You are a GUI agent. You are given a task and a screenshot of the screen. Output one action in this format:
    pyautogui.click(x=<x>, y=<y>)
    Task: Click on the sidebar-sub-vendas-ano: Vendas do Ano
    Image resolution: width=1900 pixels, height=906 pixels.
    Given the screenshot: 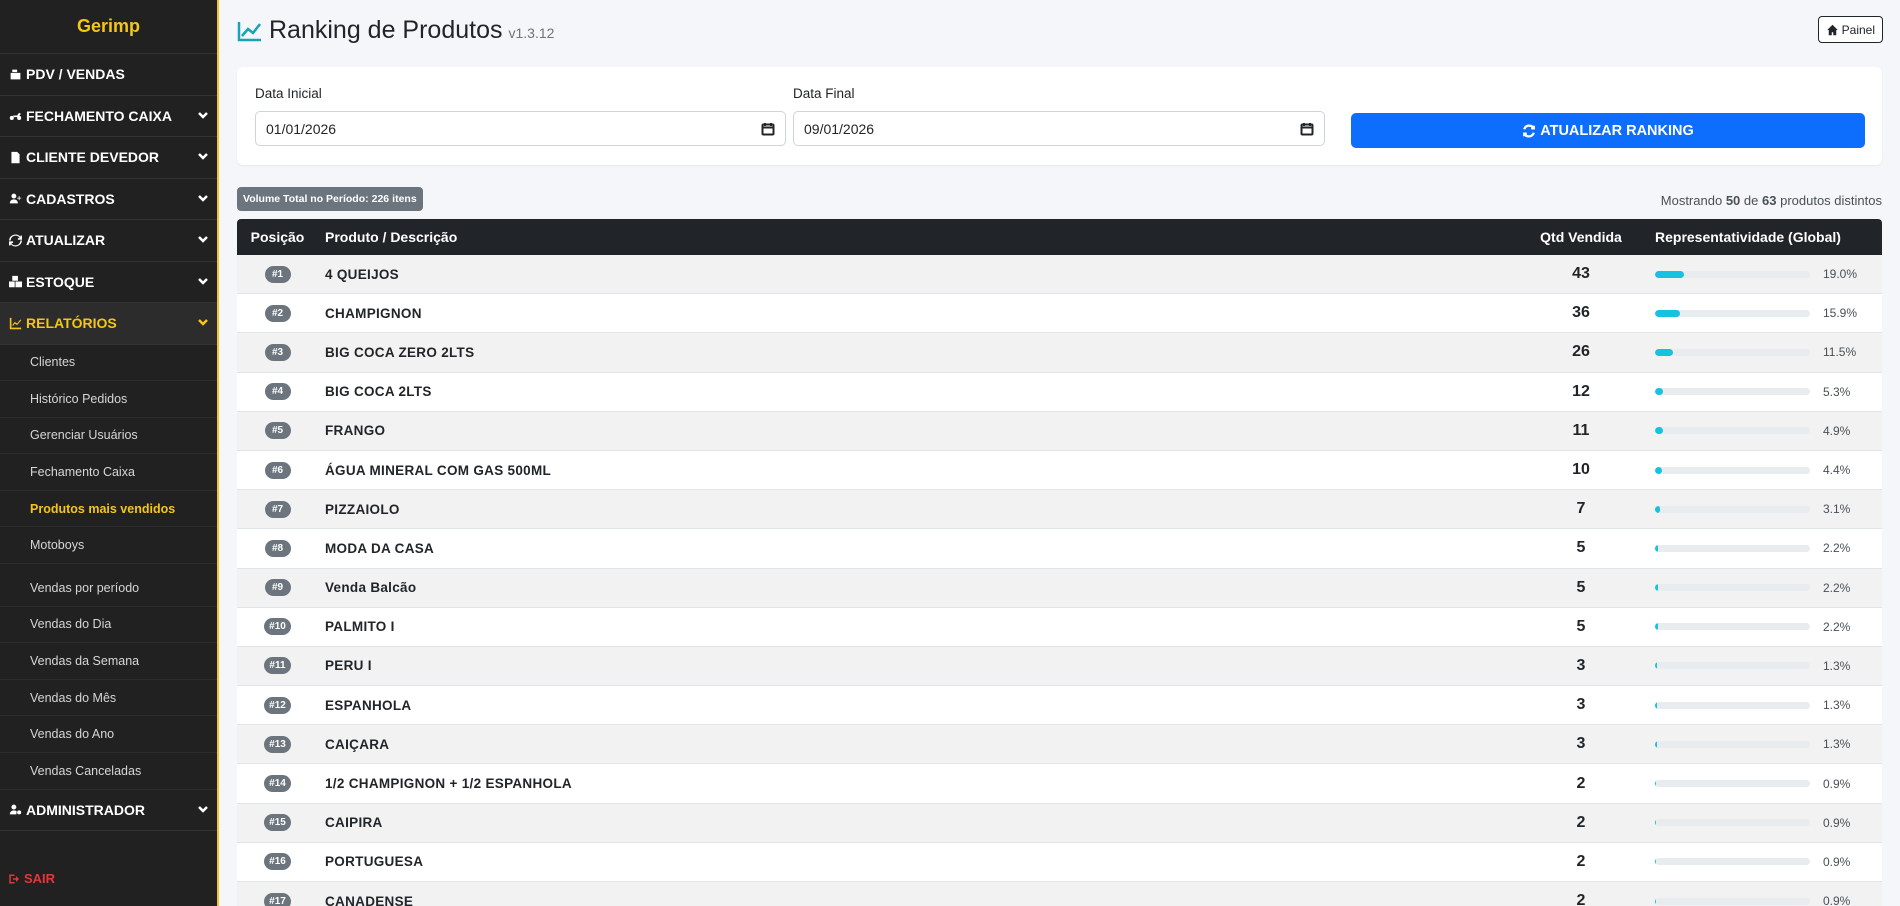 What is the action you would take?
    pyautogui.click(x=108, y=735)
    